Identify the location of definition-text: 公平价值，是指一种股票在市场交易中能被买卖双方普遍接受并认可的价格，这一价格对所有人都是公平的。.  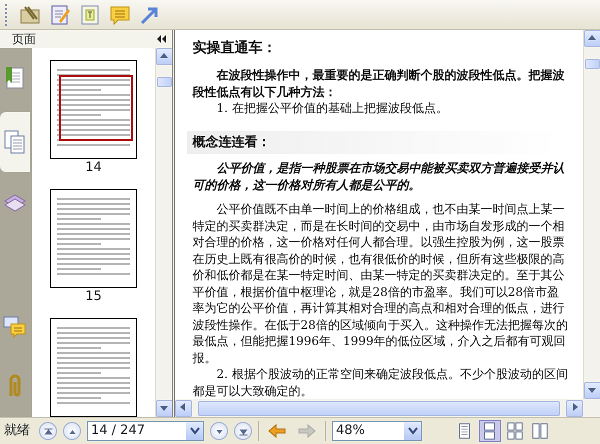
(379, 176).